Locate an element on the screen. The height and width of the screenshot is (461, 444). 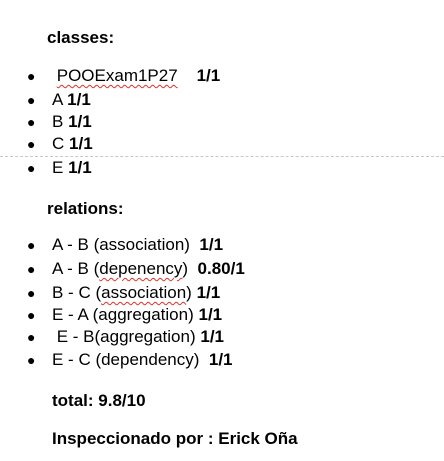
class-item-text: C 1/1 is located at coordinates (72, 144).